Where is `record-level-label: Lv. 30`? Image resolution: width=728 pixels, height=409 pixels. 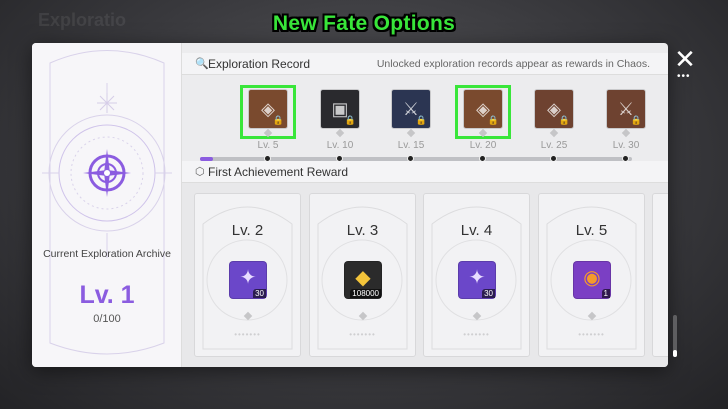
record-level-label: Lv. 30 is located at coordinates (626, 145).